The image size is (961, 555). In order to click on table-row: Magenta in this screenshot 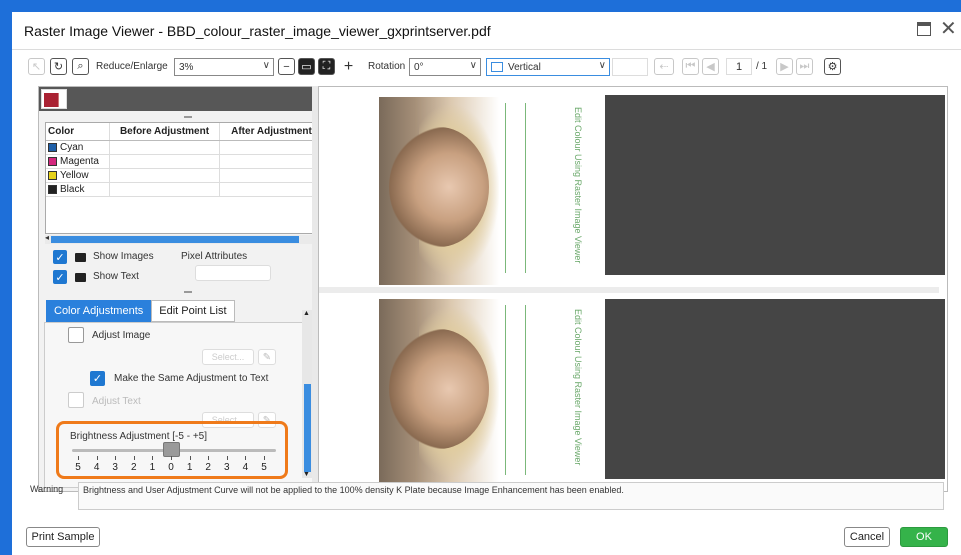, I will do `click(185, 162)`.